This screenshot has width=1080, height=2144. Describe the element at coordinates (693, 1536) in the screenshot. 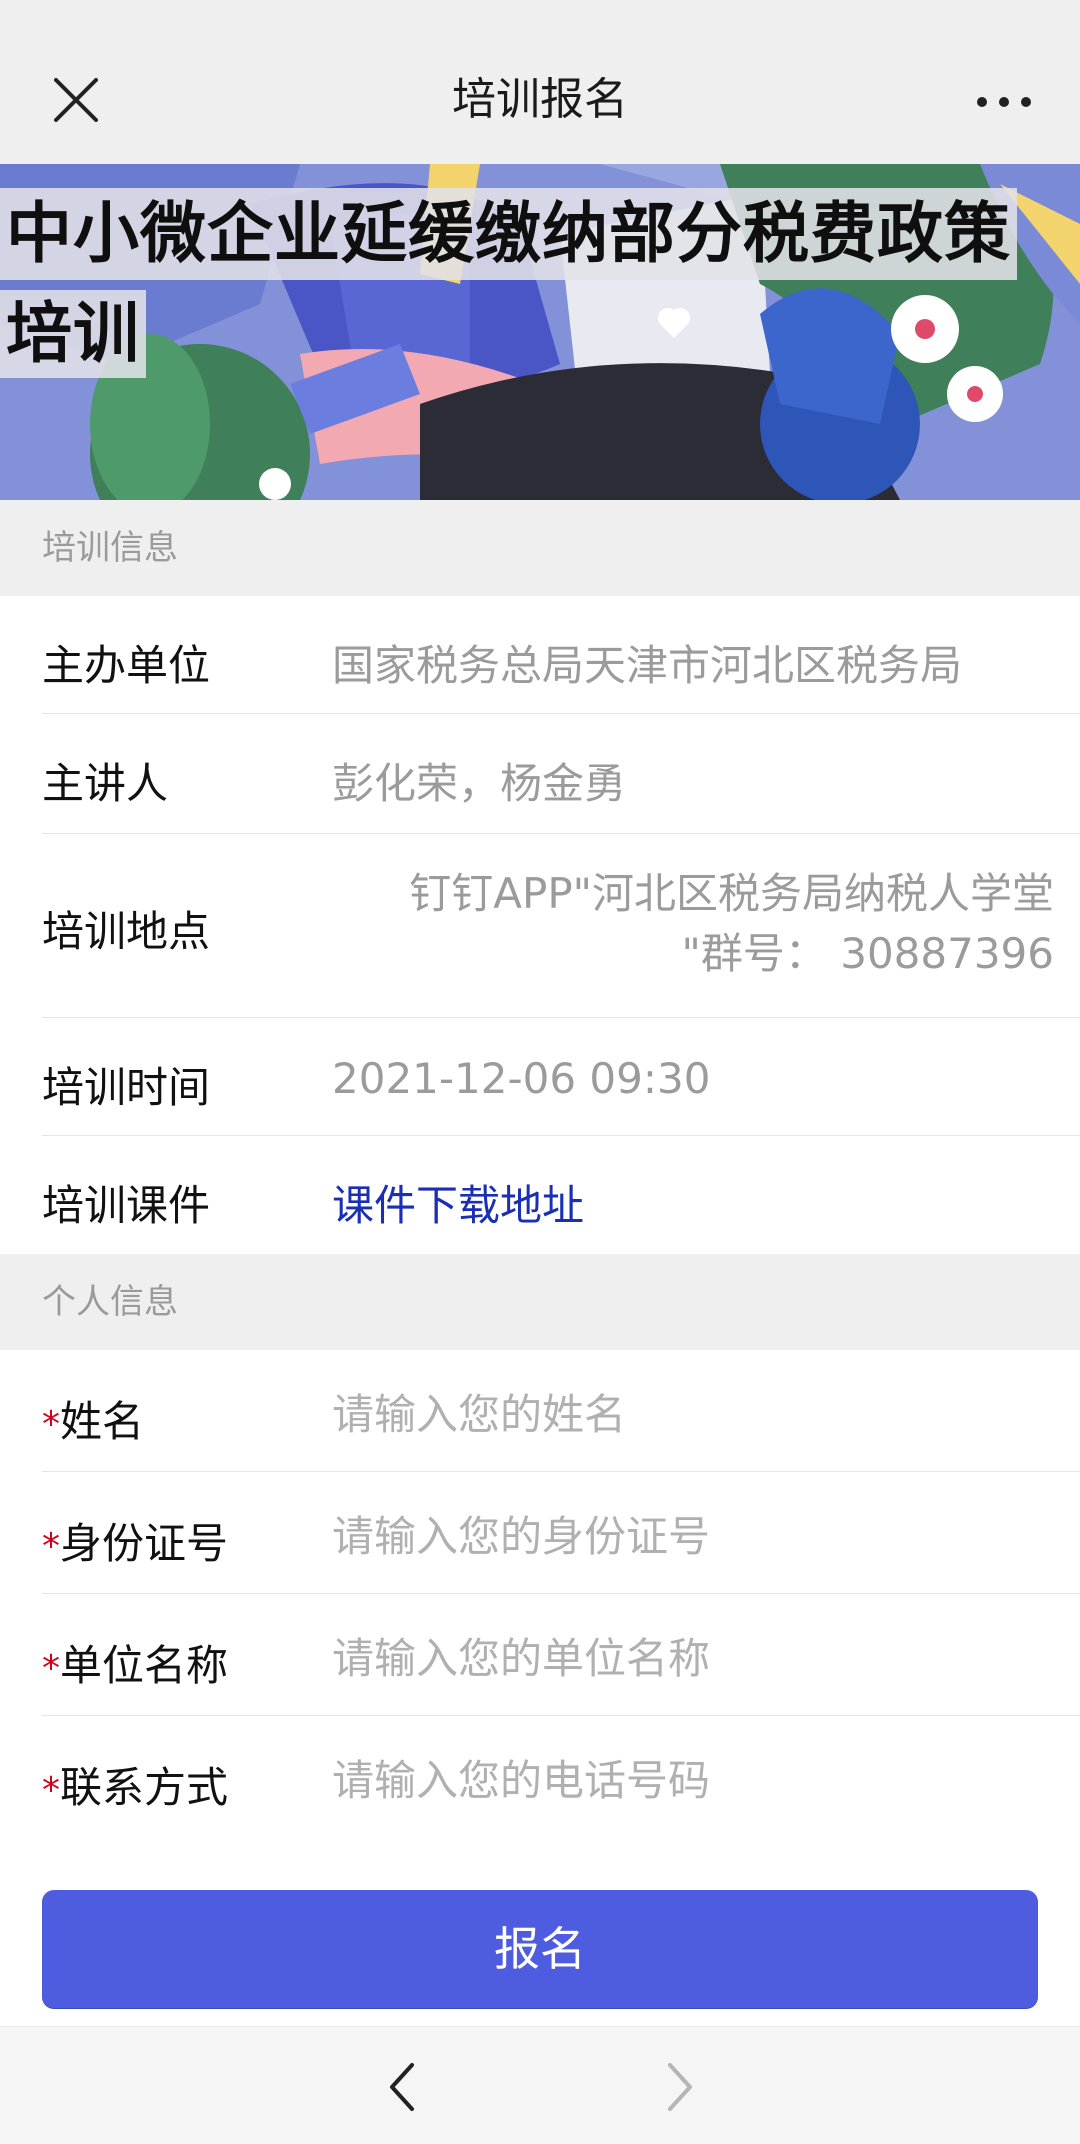

I see `id-number-input` at that location.